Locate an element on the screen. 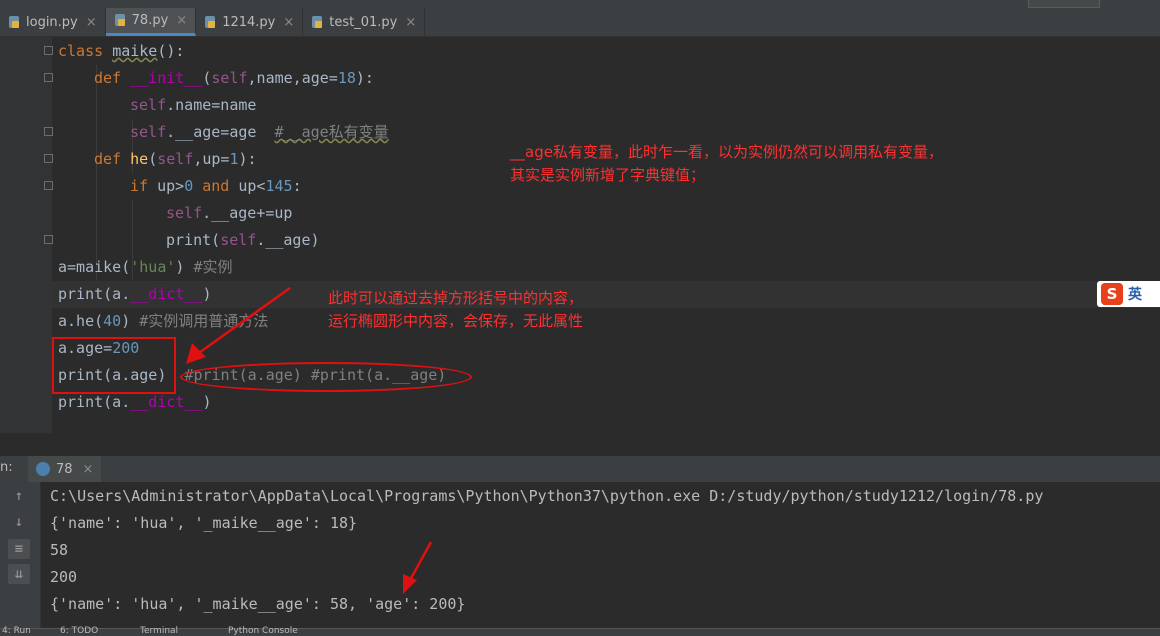 Image resolution: width=1160 pixels, height=636 pixels. tab-label: login.py is located at coordinates (52, 22).